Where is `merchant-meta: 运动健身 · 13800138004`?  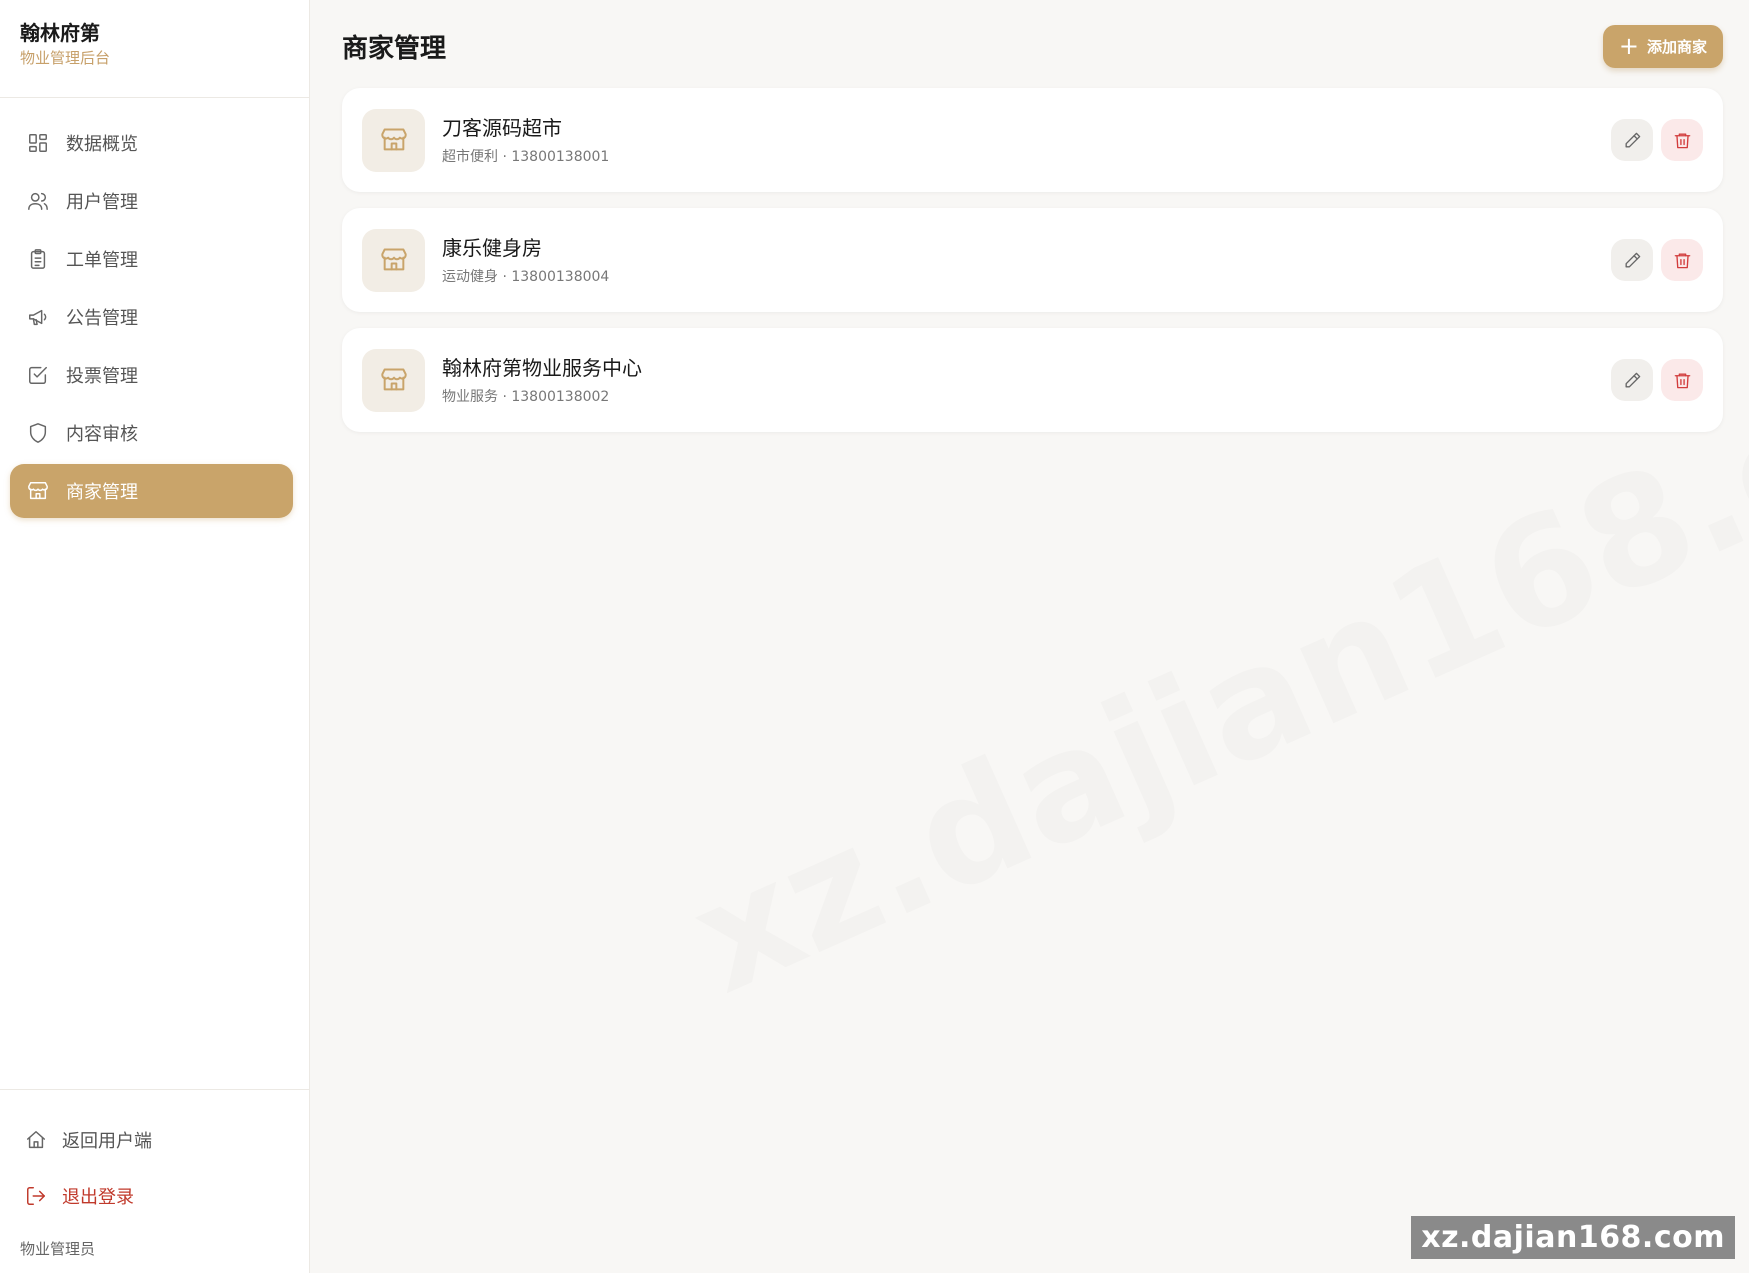
merchant-meta: 运动健身 · 13800138004 is located at coordinates (526, 277).